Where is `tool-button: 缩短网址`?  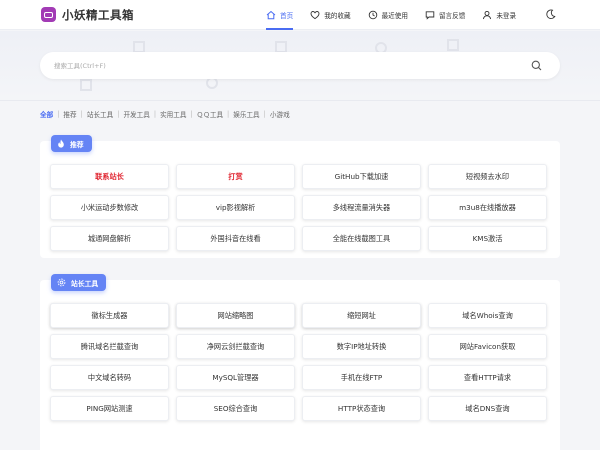 tool-button: 缩短网址 is located at coordinates (361, 315).